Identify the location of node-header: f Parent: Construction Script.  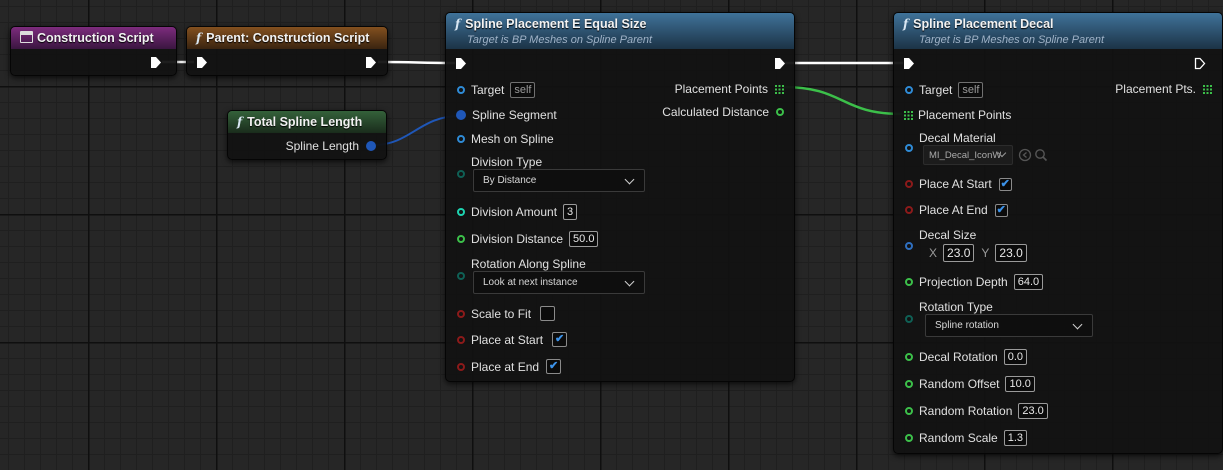
(287, 38).